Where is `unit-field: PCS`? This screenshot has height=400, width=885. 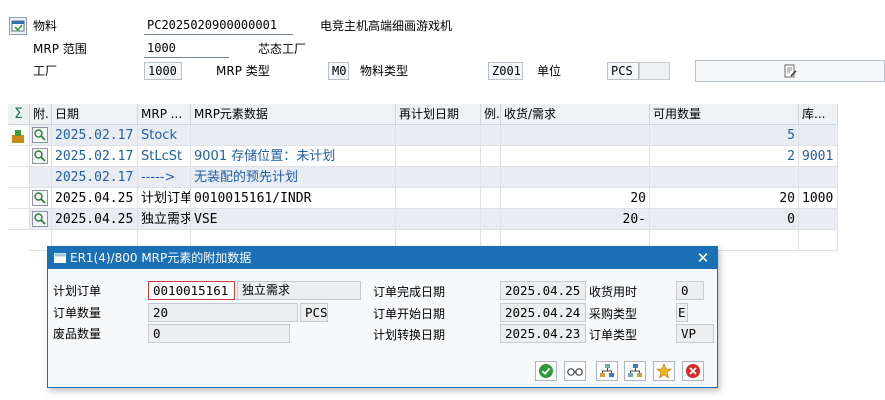 unit-field: PCS is located at coordinates (623, 71).